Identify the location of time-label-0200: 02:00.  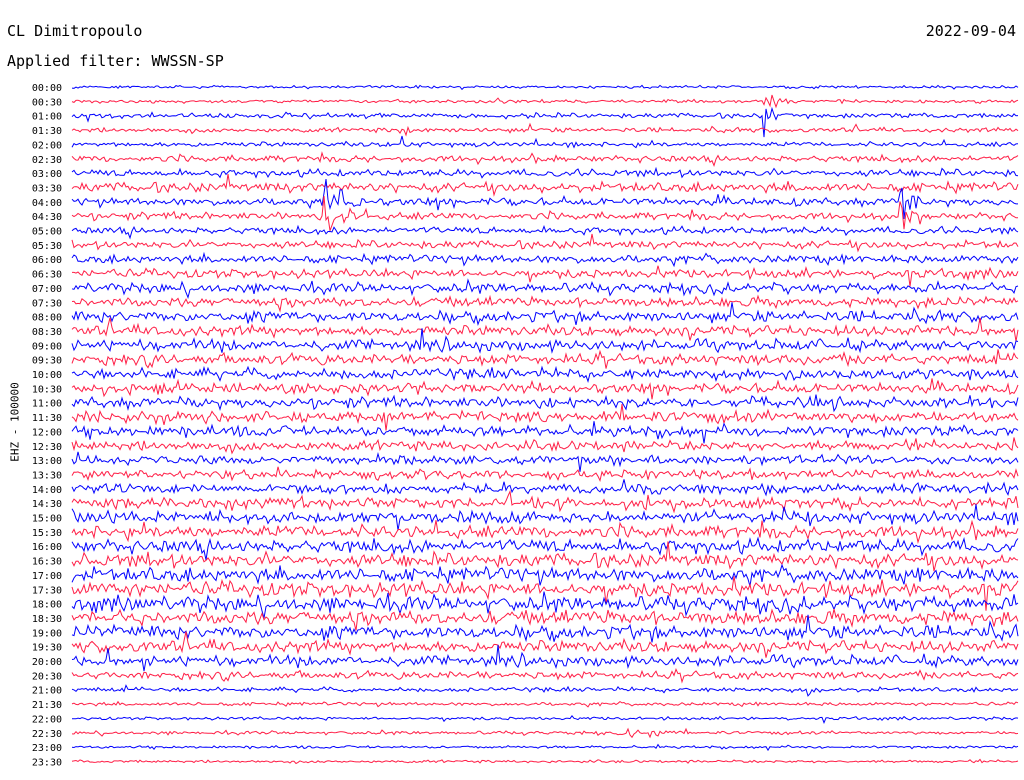
(47, 145).